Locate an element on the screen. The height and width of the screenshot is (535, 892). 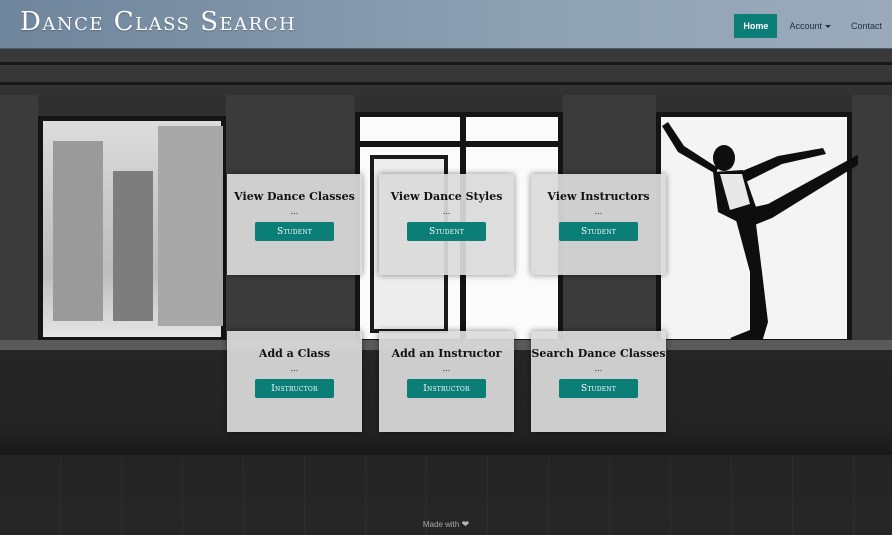
dancer-silhouette is located at coordinates (760, 233).